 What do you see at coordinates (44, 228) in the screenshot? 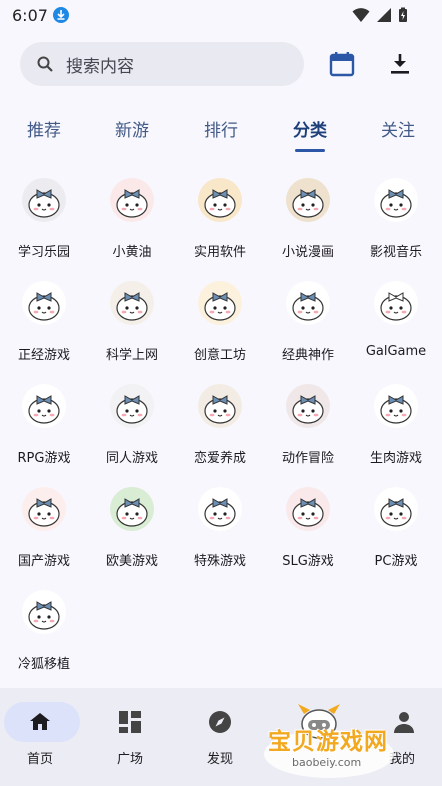
I see `category-item: 学习乐园` at bounding box center [44, 228].